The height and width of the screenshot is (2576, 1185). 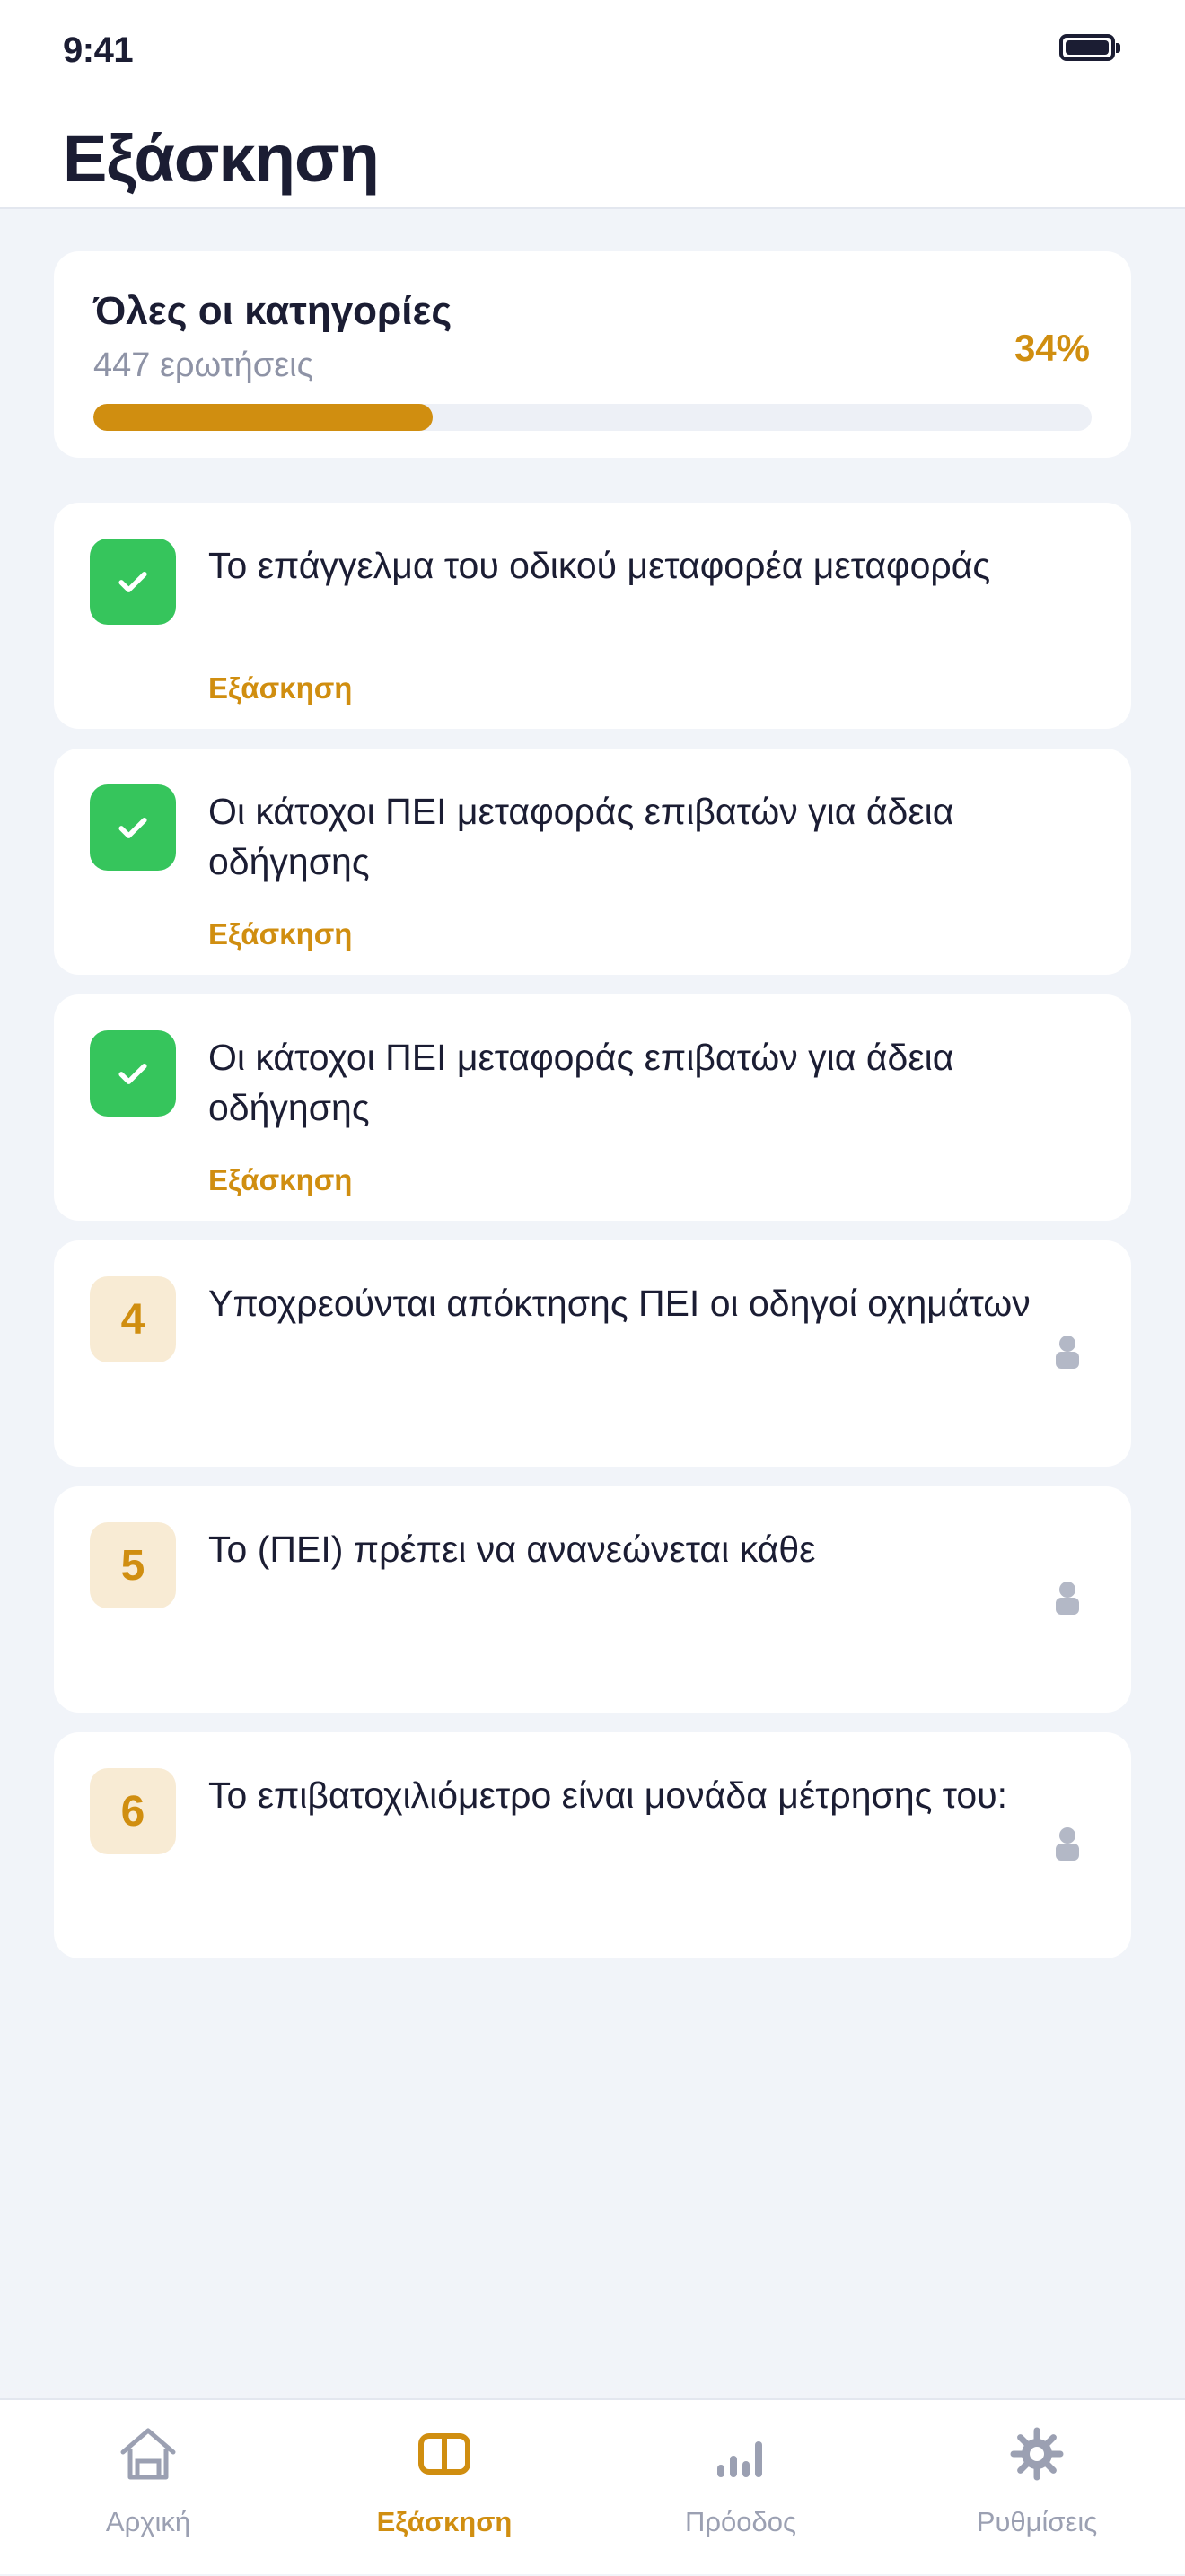 I want to click on header: Εξάσκηση, so click(x=592, y=154).